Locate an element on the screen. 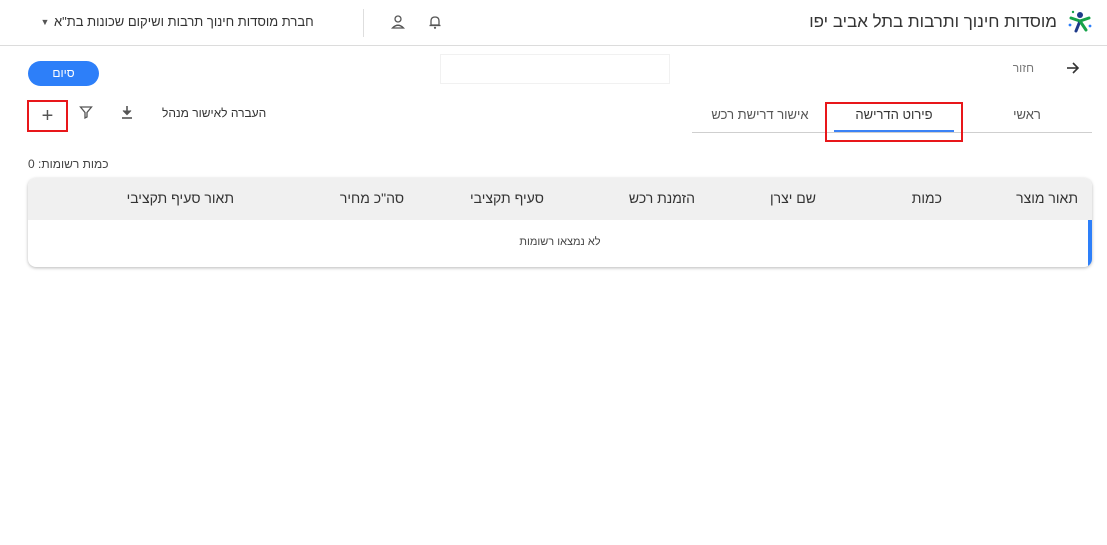 The image size is (1107, 545). empty-state-text: לא נמצאו רשומות is located at coordinates (560, 242).